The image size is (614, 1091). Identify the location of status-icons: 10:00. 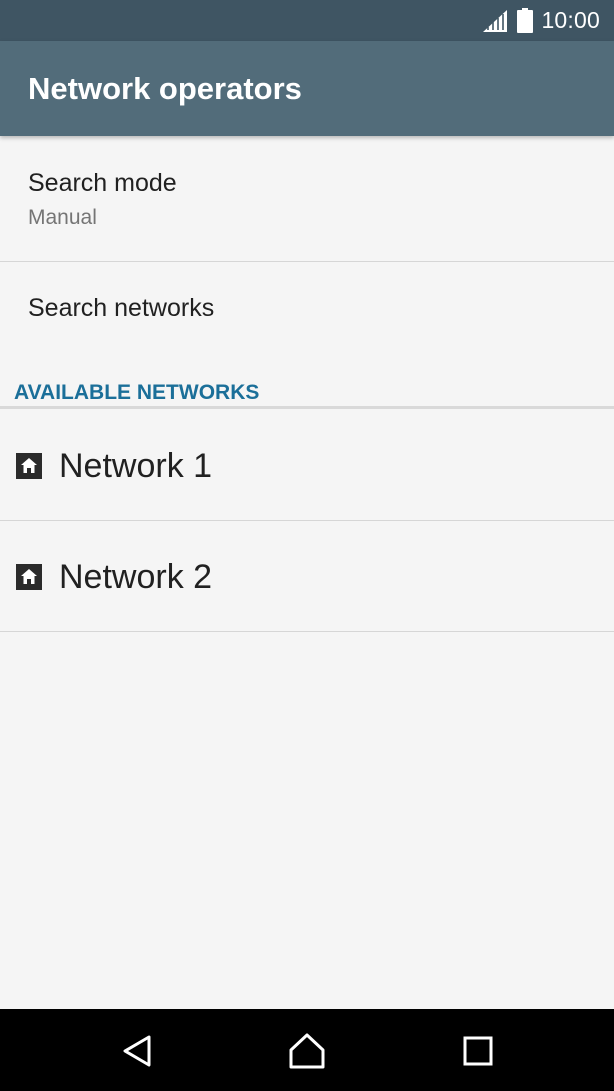
(541, 20).